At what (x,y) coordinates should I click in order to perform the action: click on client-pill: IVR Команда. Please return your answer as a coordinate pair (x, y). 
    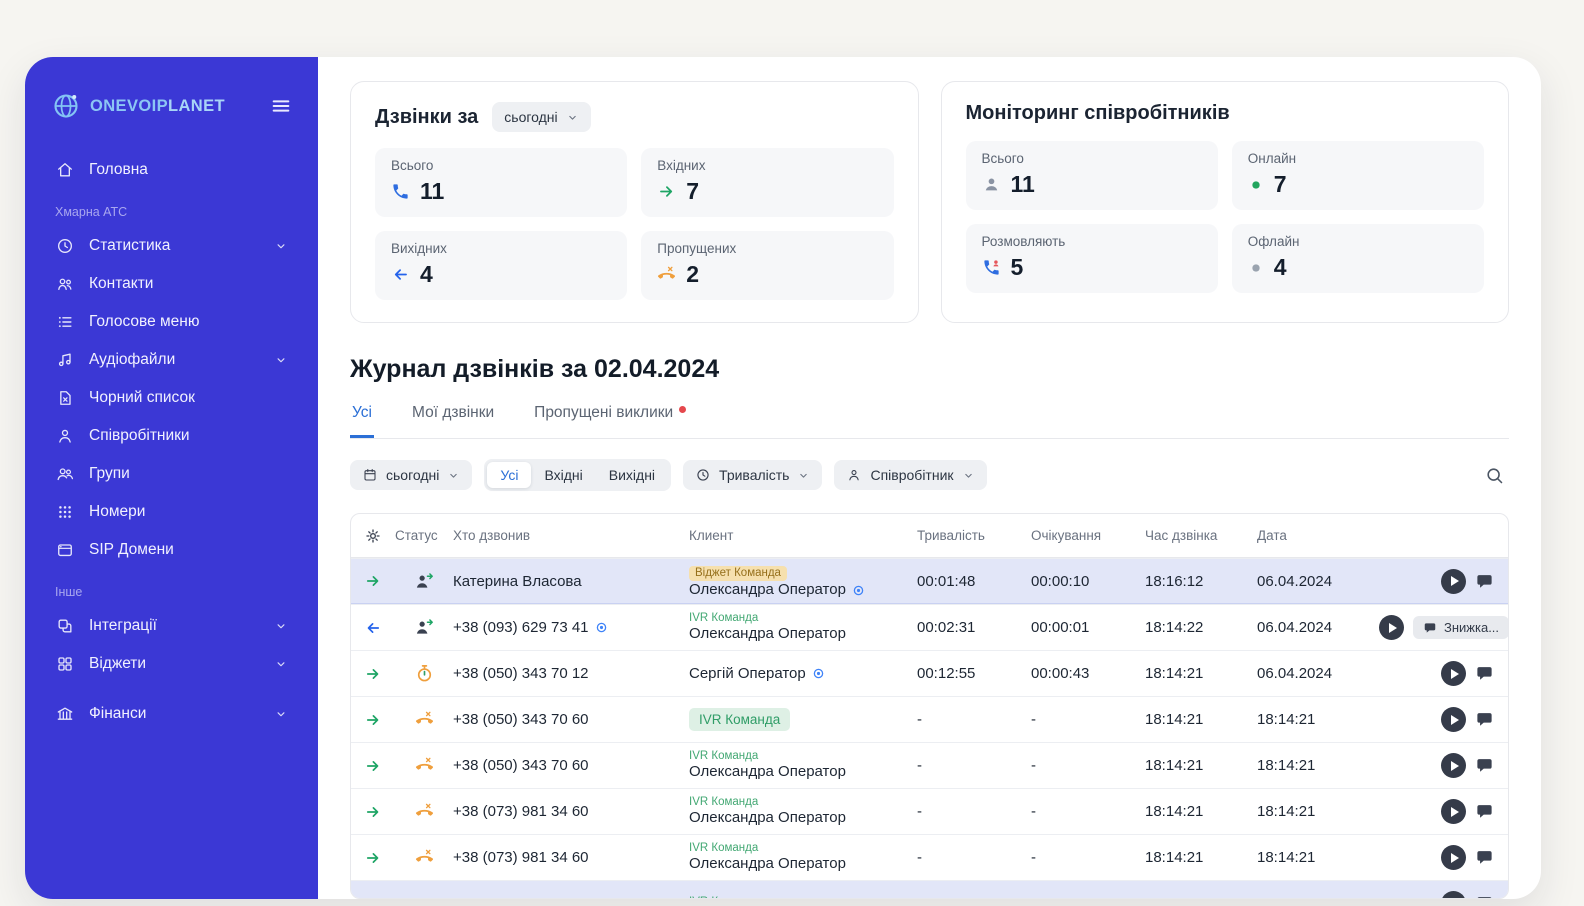
    Looking at the image, I should click on (740, 719).